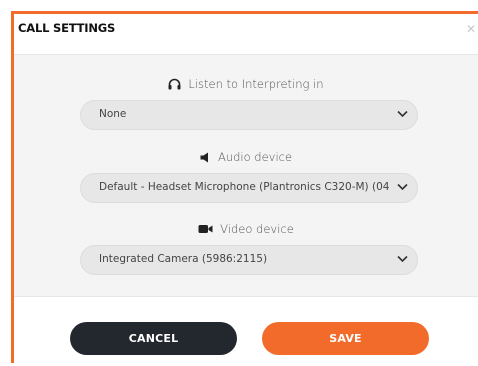 The image size is (478, 366). I want to click on interpreting-label-text: Listen to Interpreting in, so click(256, 84).